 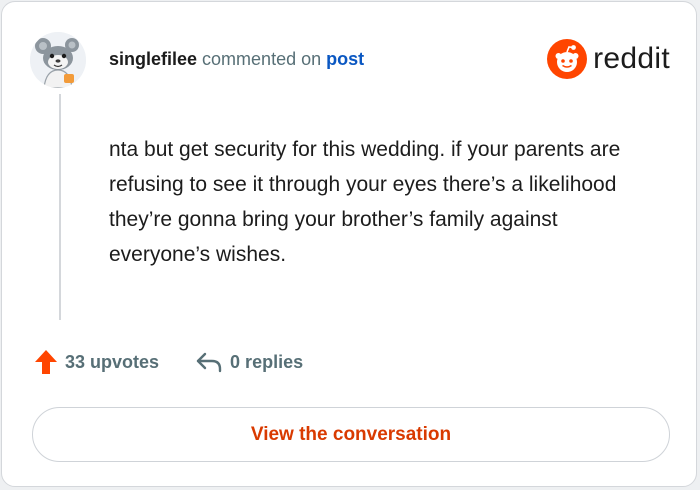 What do you see at coordinates (631, 58) in the screenshot?
I see `reddit-wordmark: reddit` at bounding box center [631, 58].